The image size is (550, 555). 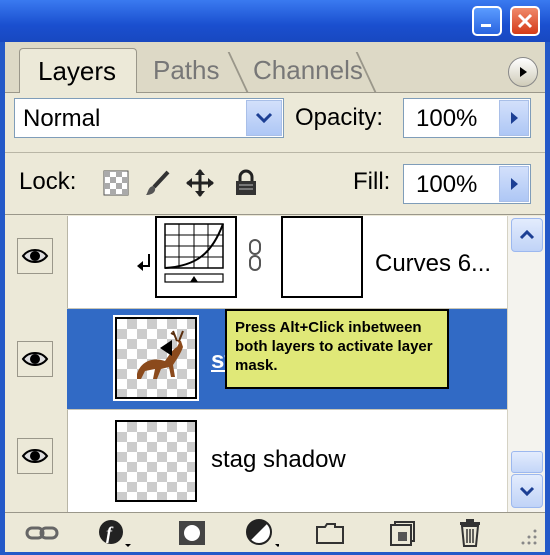 What do you see at coordinates (143, 262) in the screenshot?
I see `clipping-arrow-icon` at bounding box center [143, 262].